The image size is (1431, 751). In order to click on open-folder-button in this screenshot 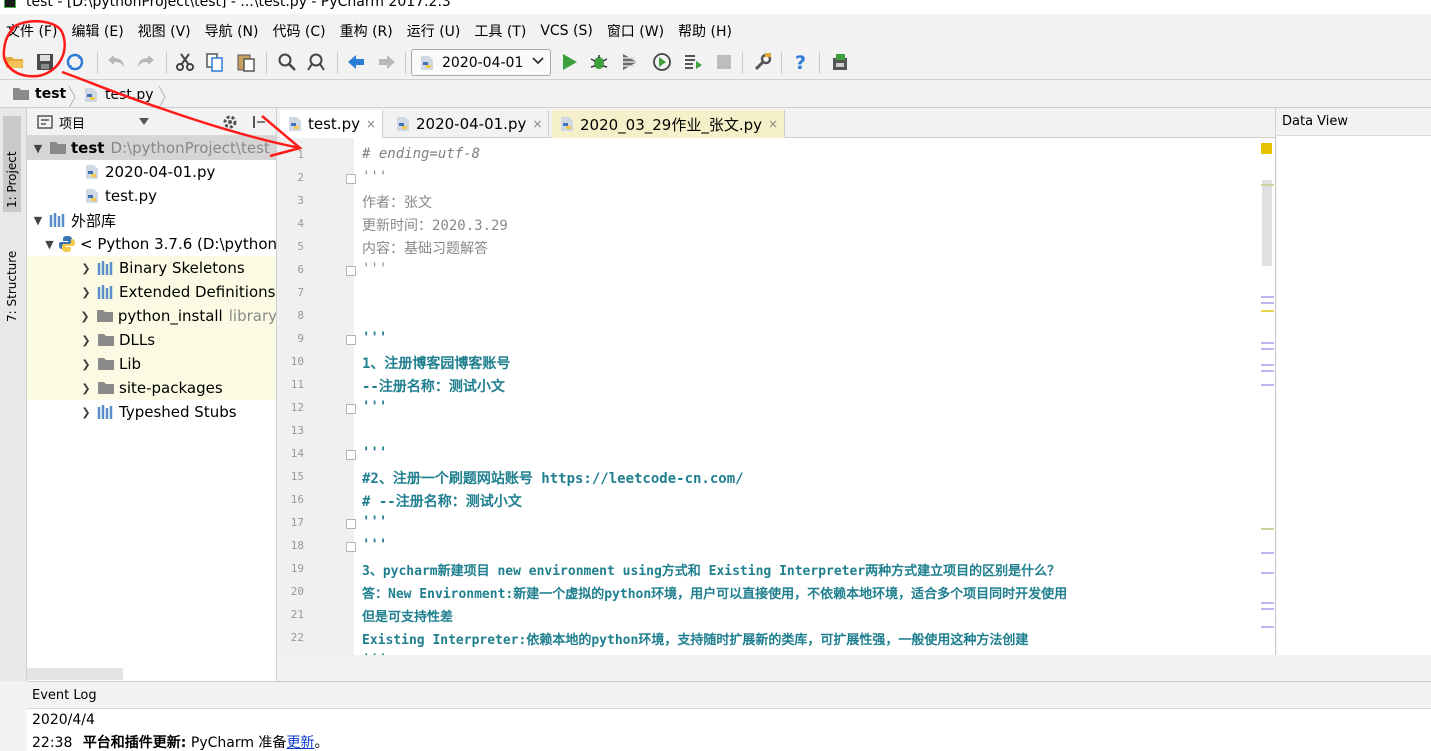, I will do `click(15, 62)`.